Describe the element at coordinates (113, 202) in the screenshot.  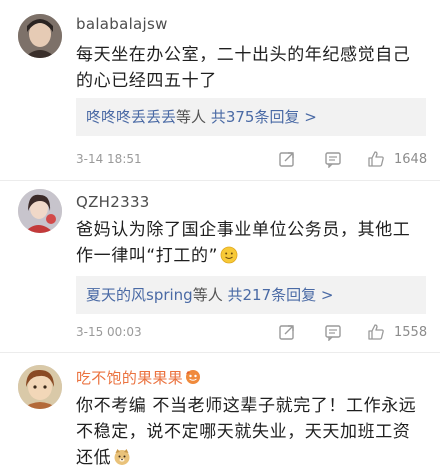
I see `username: QZH2333` at that location.